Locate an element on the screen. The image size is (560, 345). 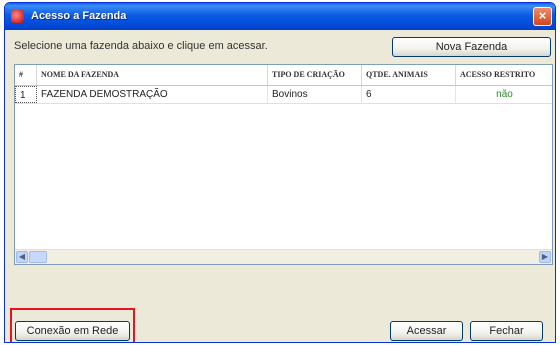
close-icon: × is located at coordinates (542, 15).